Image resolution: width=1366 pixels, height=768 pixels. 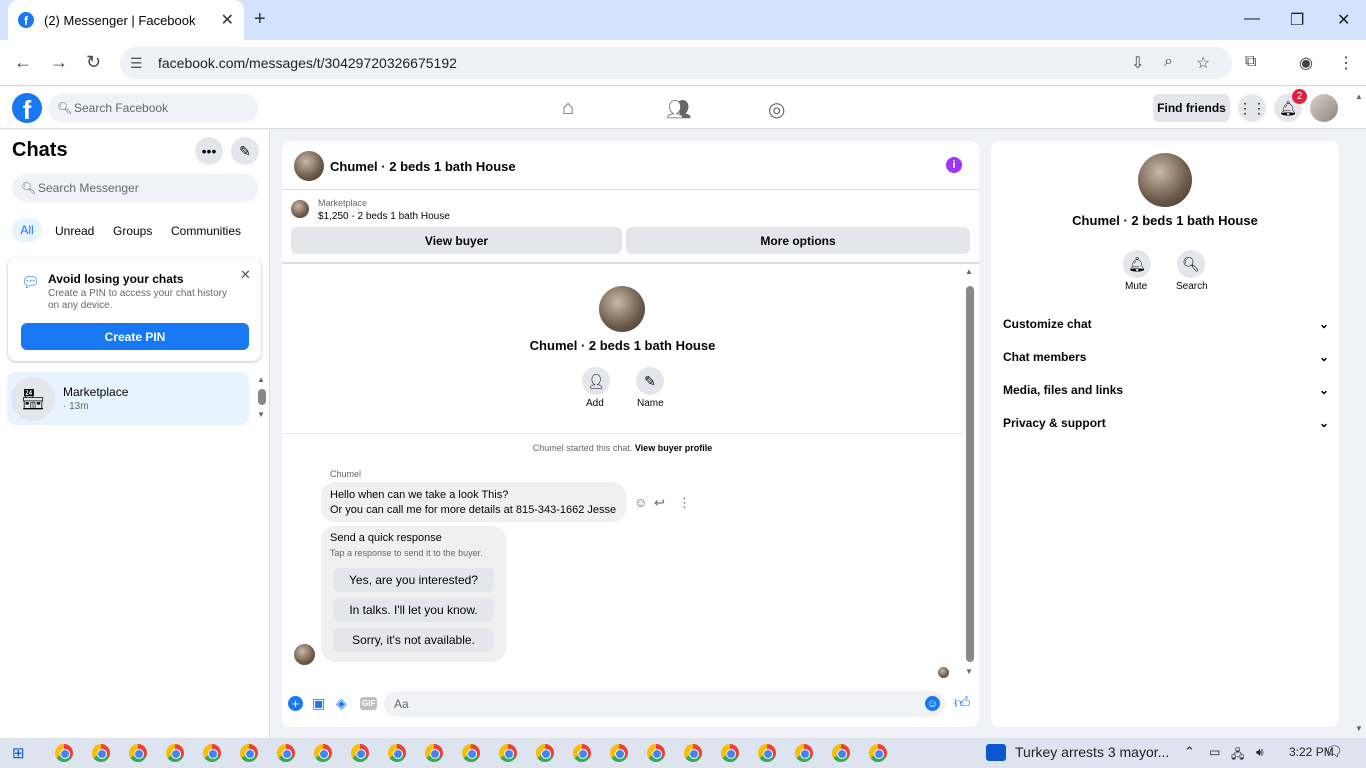 I want to click on reply-icon: ↩, so click(x=659, y=503).